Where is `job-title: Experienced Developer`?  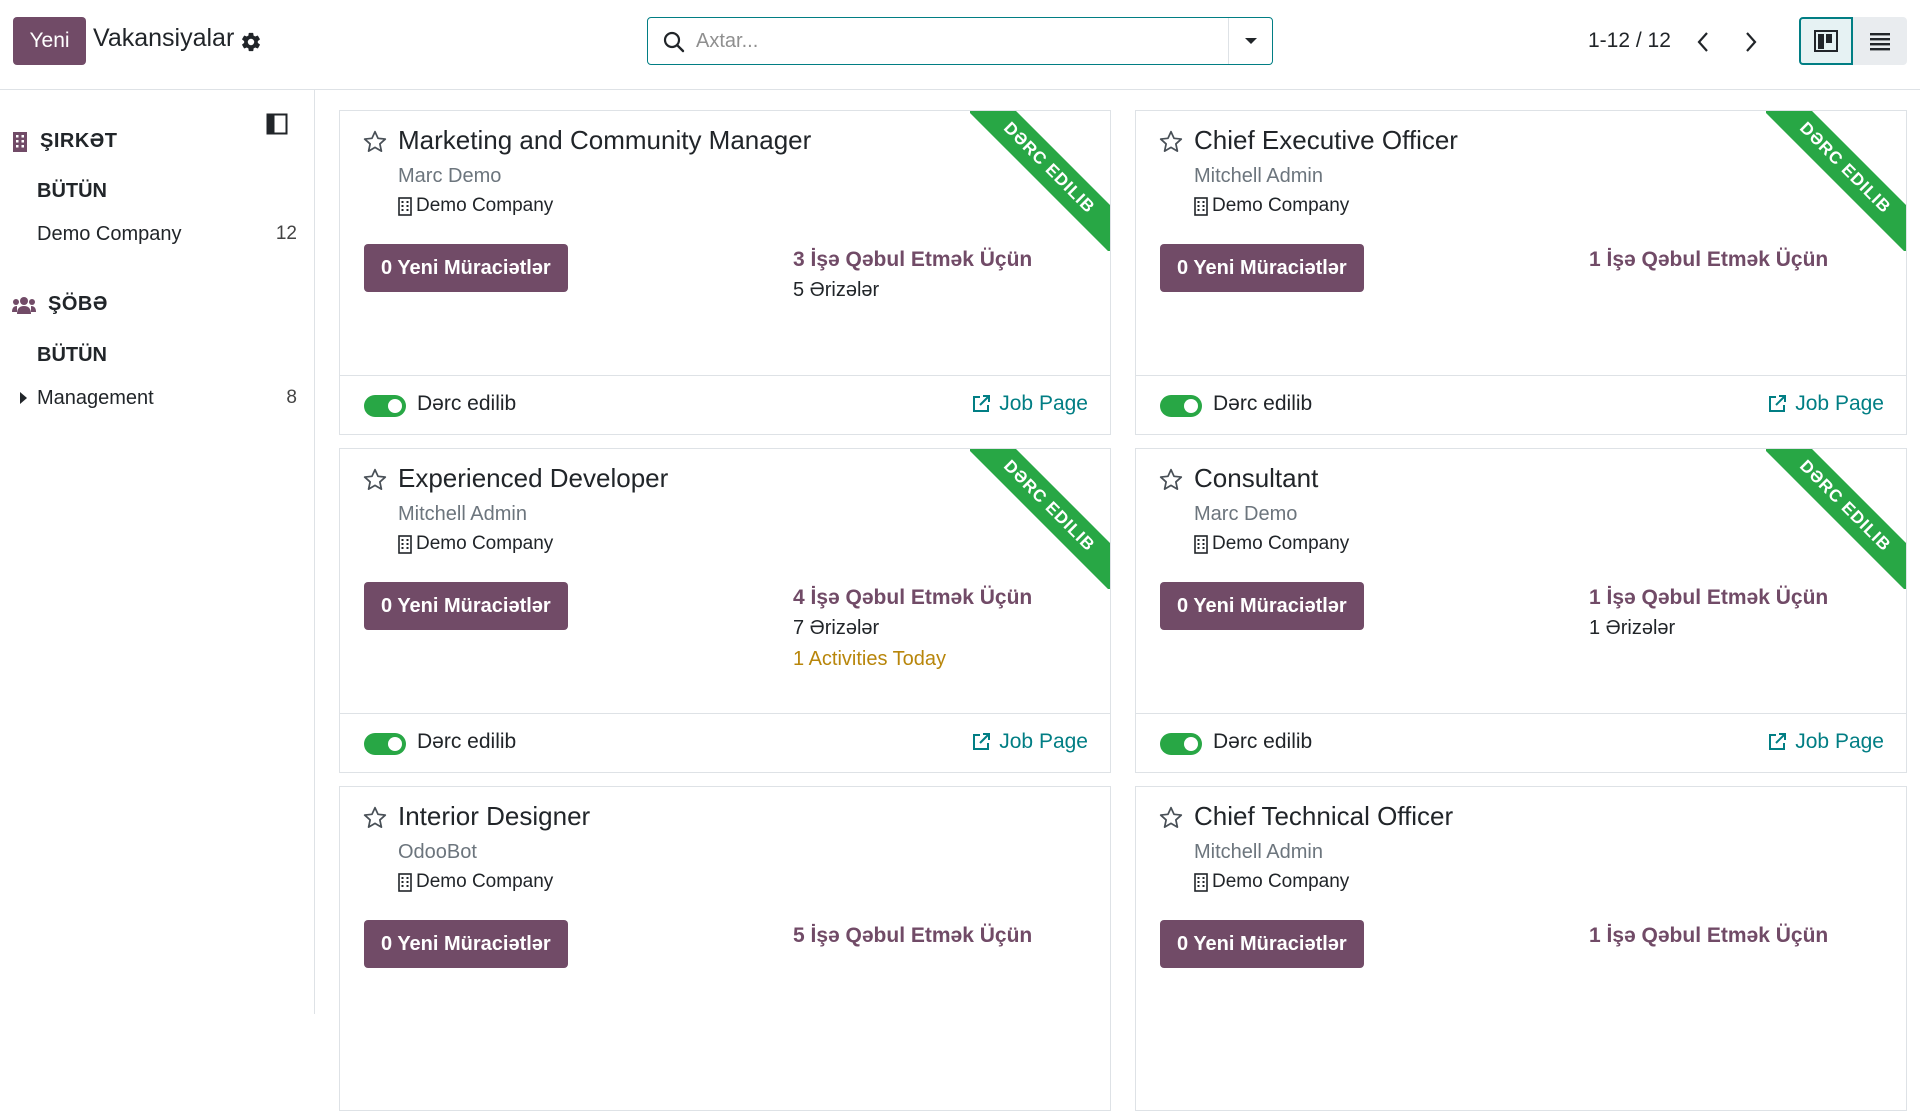
job-title: Experienced Developer is located at coordinates (533, 478).